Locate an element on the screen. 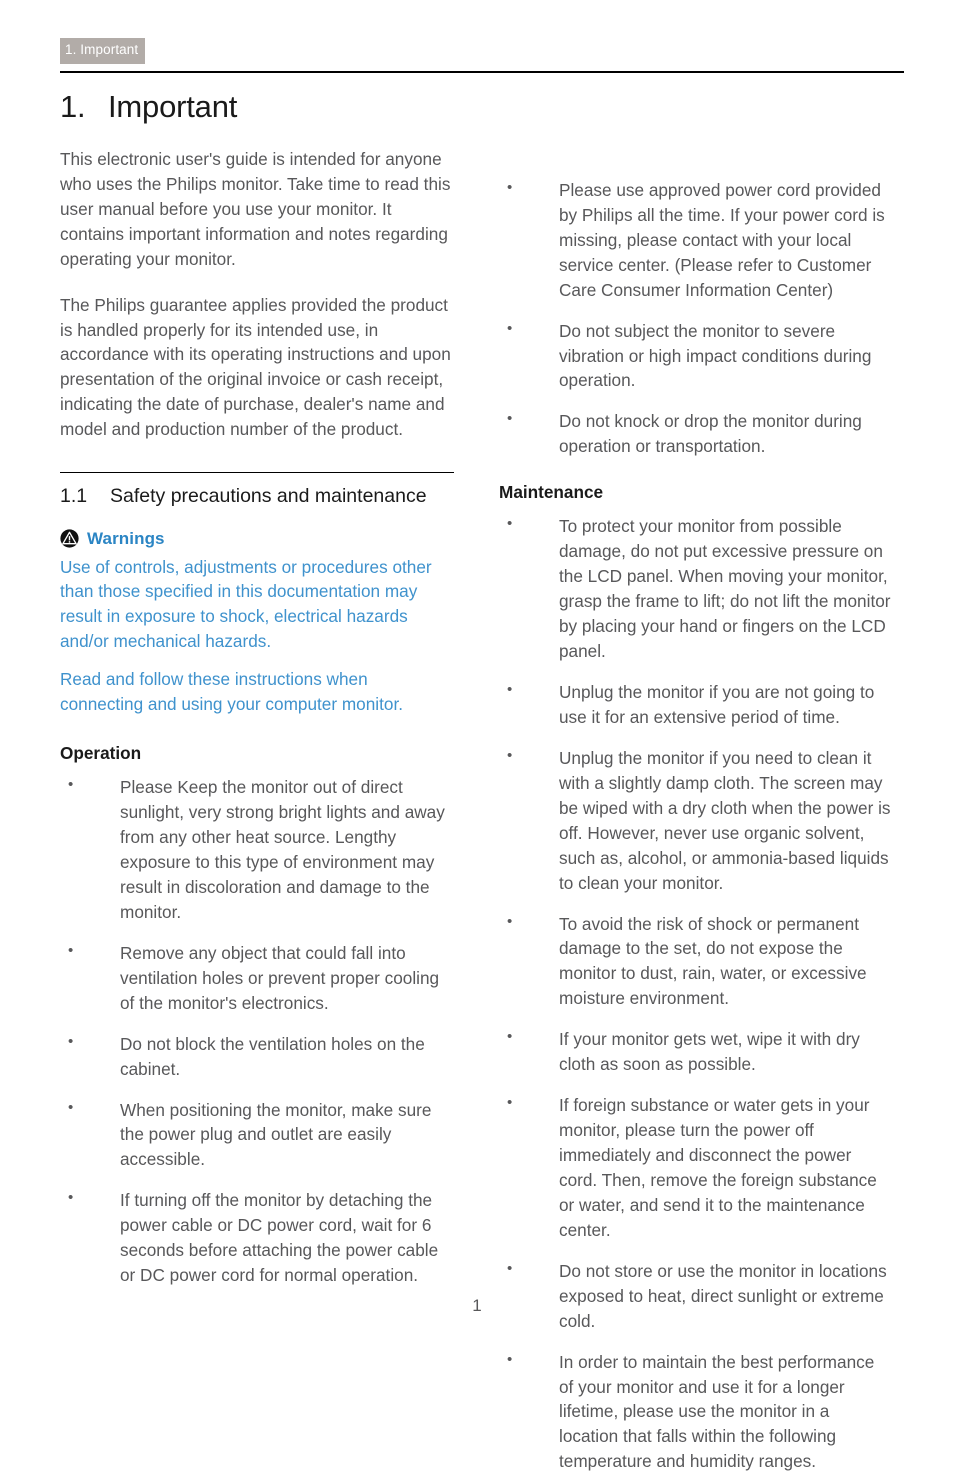 This screenshot has width=954, height=1474. chapter-name: Important is located at coordinates (173, 106).